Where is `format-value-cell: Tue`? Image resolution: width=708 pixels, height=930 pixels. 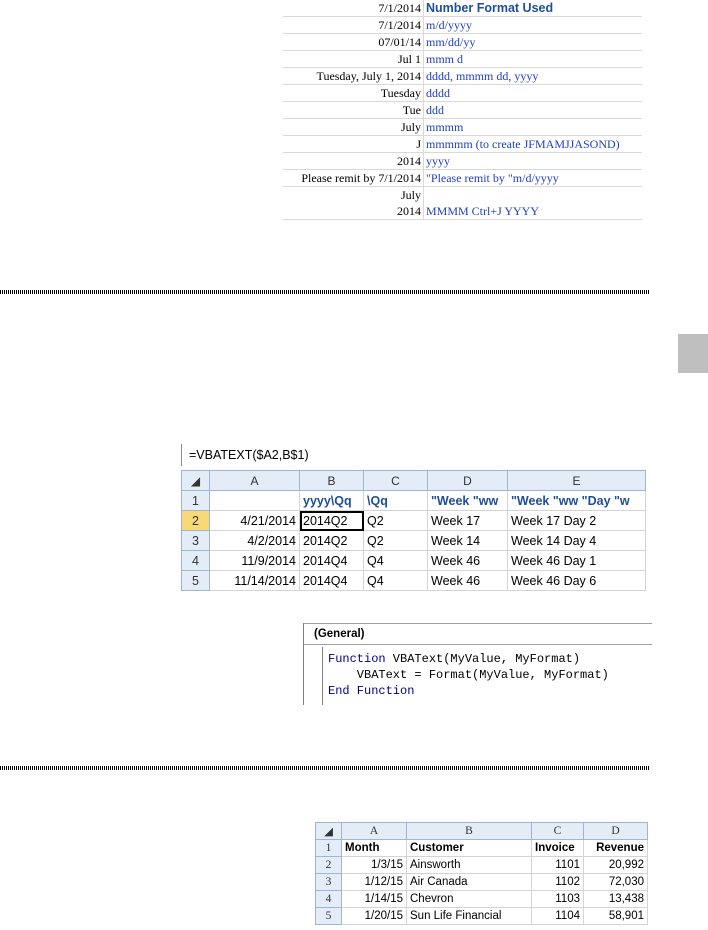 format-value-cell: Tue is located at coordinates (353, 110).